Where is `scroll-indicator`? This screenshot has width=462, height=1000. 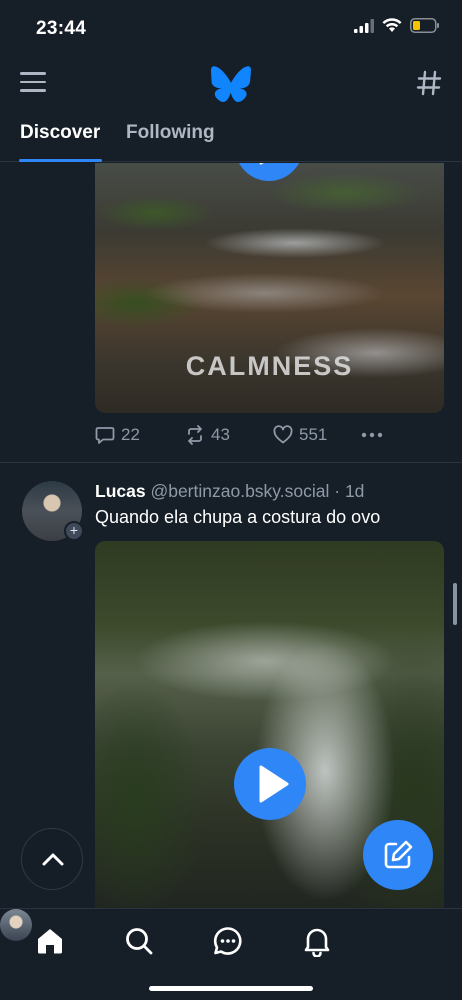 scroll-indicator is located at coordinates (455, 604).